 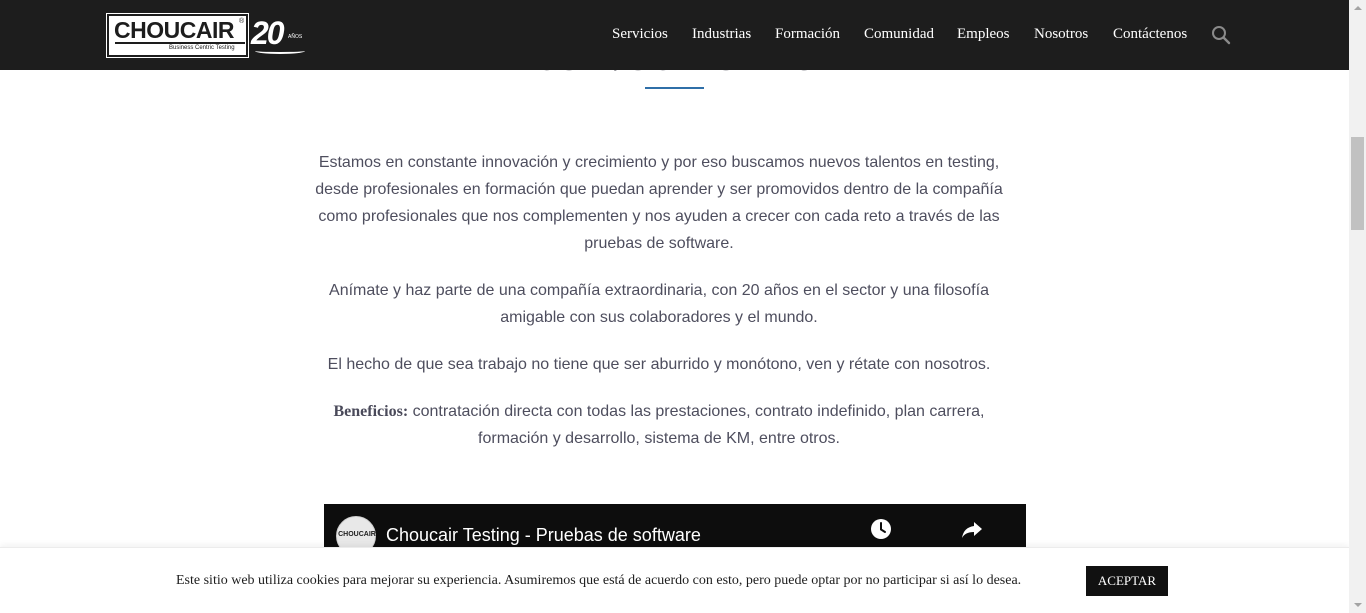 I want to click on nav-item-industrias: Industrias, so click(x=721, y=34).